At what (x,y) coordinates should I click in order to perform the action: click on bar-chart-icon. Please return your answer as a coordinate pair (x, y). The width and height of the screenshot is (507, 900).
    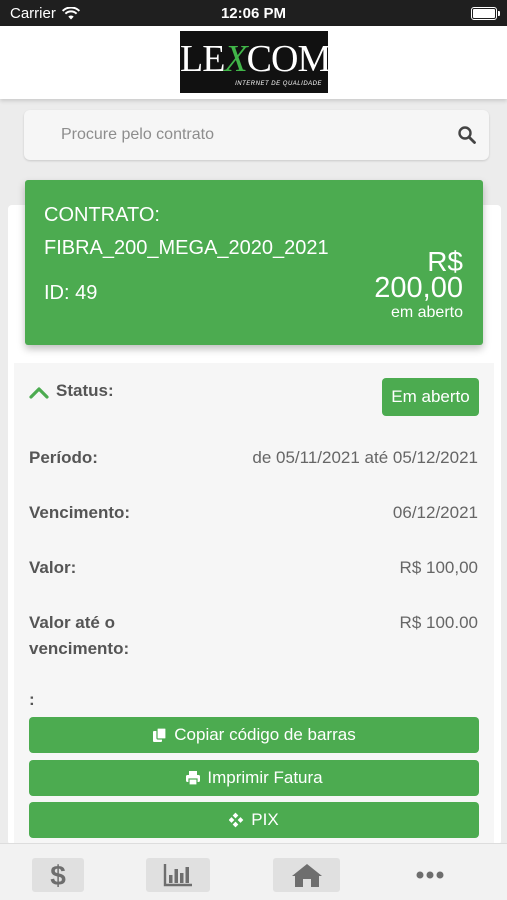
    Looking at the image, I should click on (177, 875).